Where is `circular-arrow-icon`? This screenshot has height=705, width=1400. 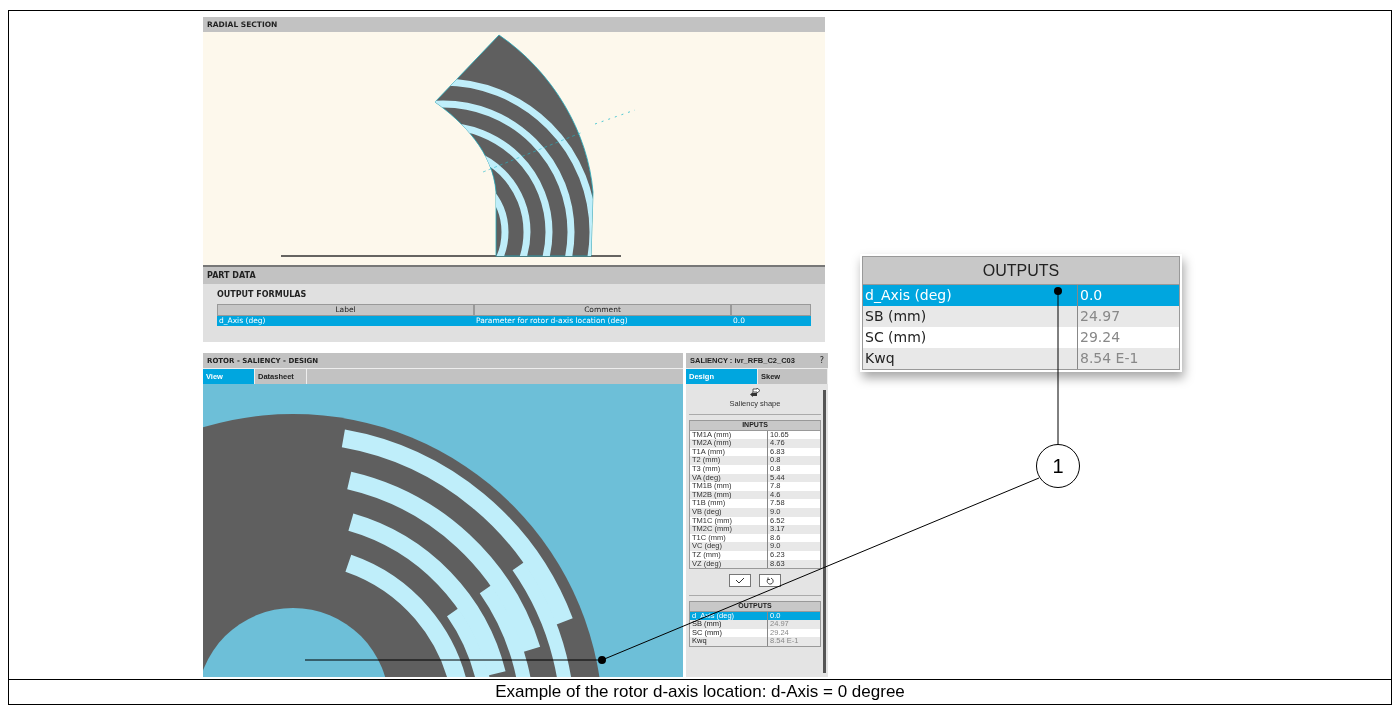 circular-arrow-icon is located at coordinates (770, 580).